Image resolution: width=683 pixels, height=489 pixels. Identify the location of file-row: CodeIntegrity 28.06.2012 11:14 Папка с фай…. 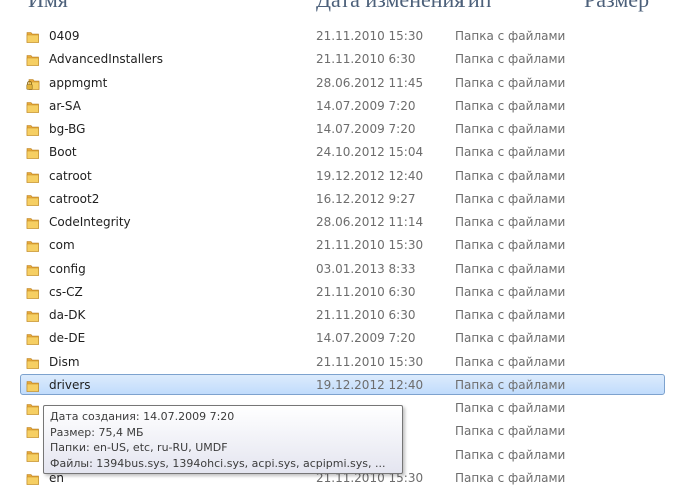
(341, 222).